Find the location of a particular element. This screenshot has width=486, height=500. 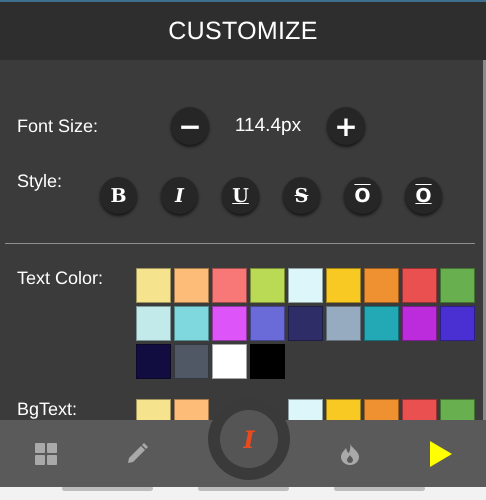

increase-button: + is located at coordinates (346, 126).